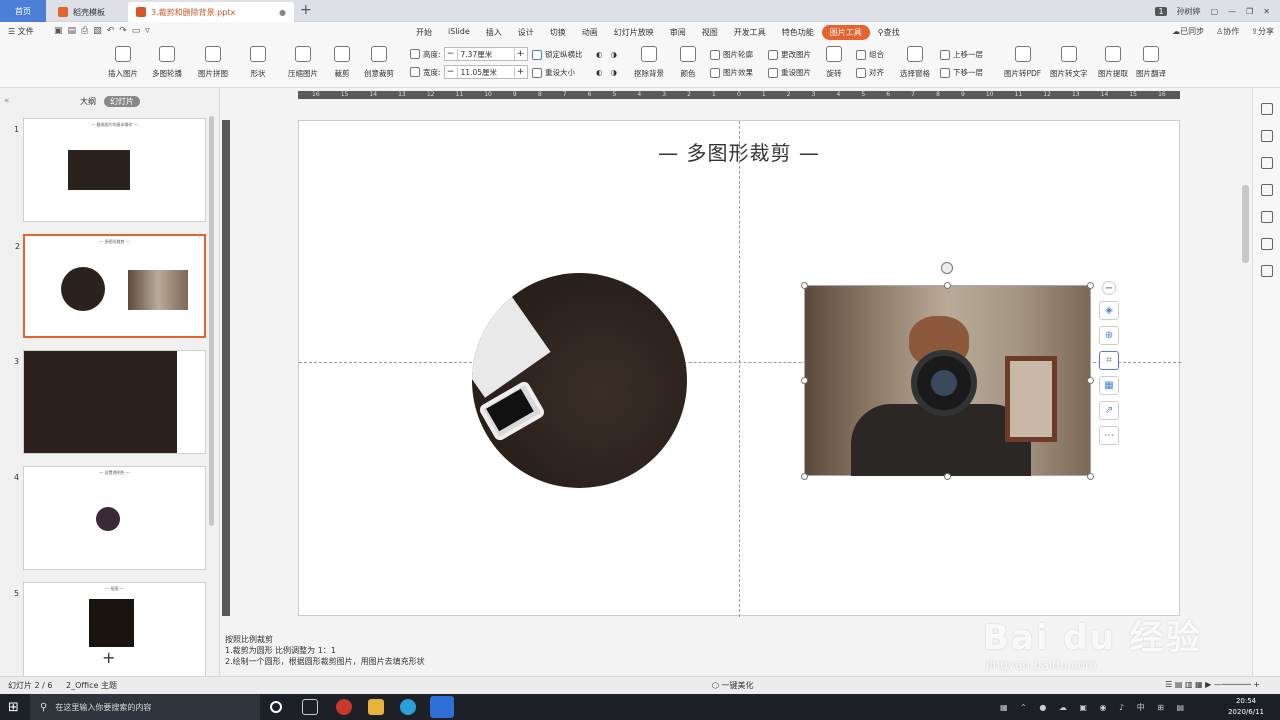 This screenshot has width=1280, height=720. I want to click on vertical-guide-line, so click(739, 369).